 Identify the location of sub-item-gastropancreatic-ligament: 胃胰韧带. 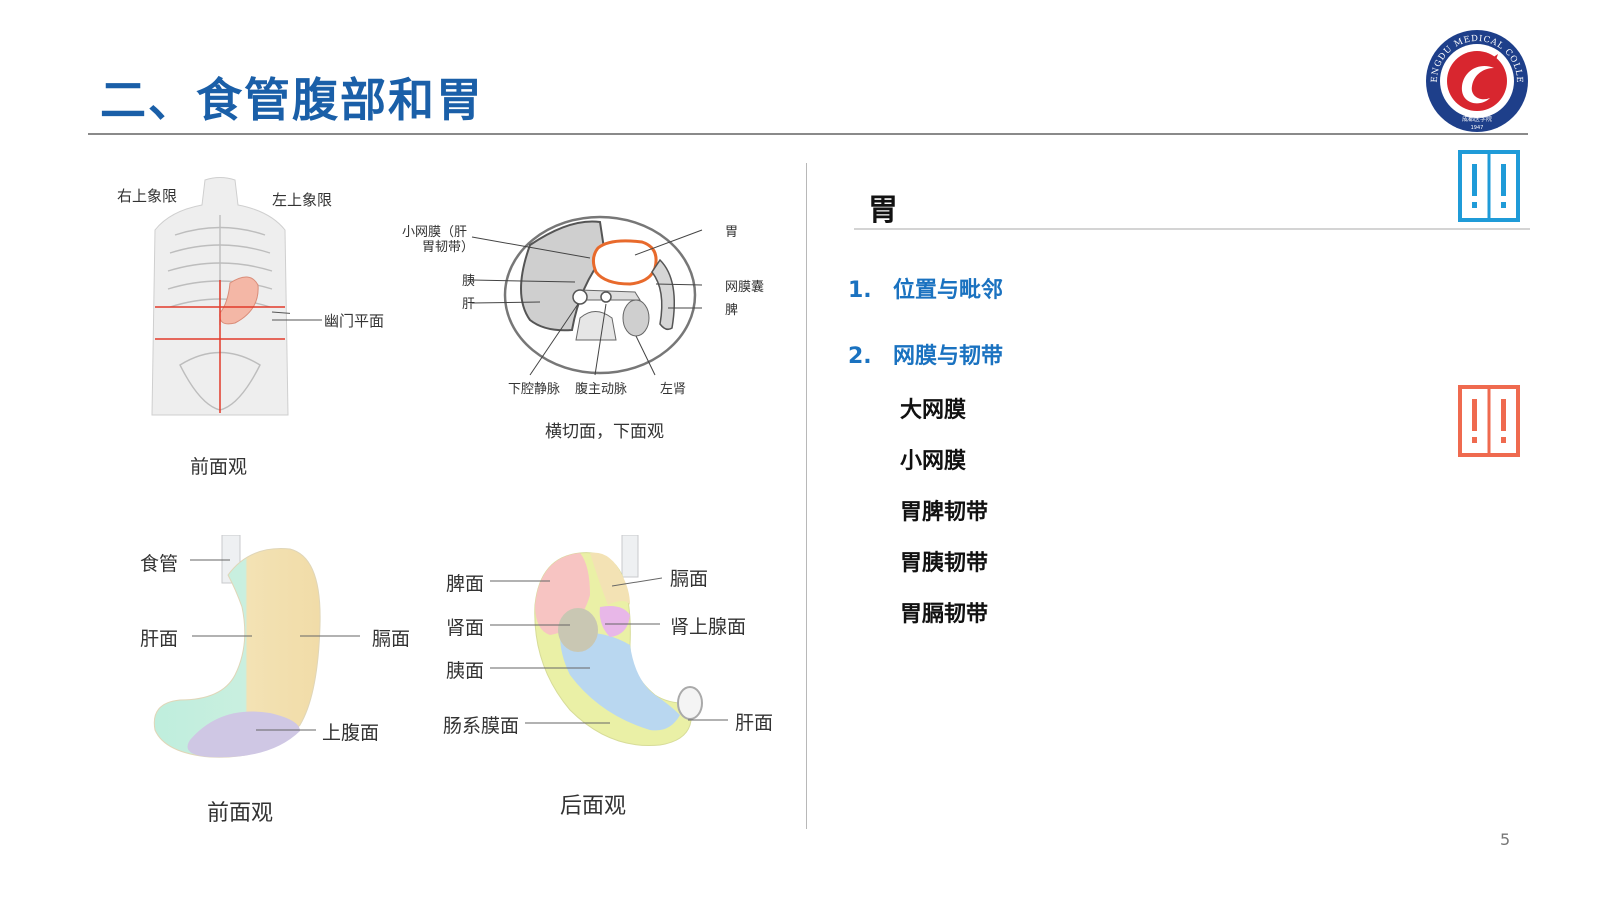
(944, 563).